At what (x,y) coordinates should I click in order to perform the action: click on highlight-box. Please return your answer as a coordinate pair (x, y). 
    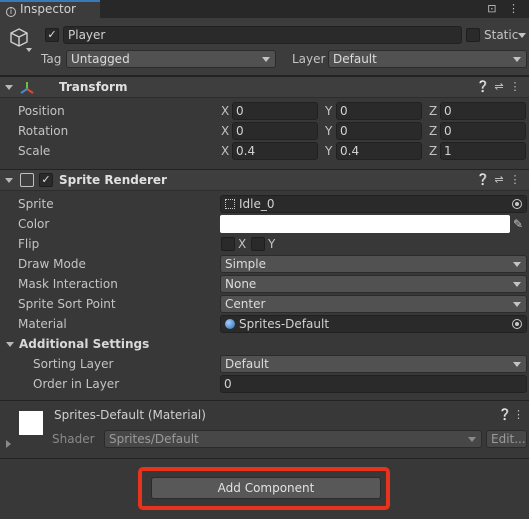
    Looking at the image, I should click on (264, 488).